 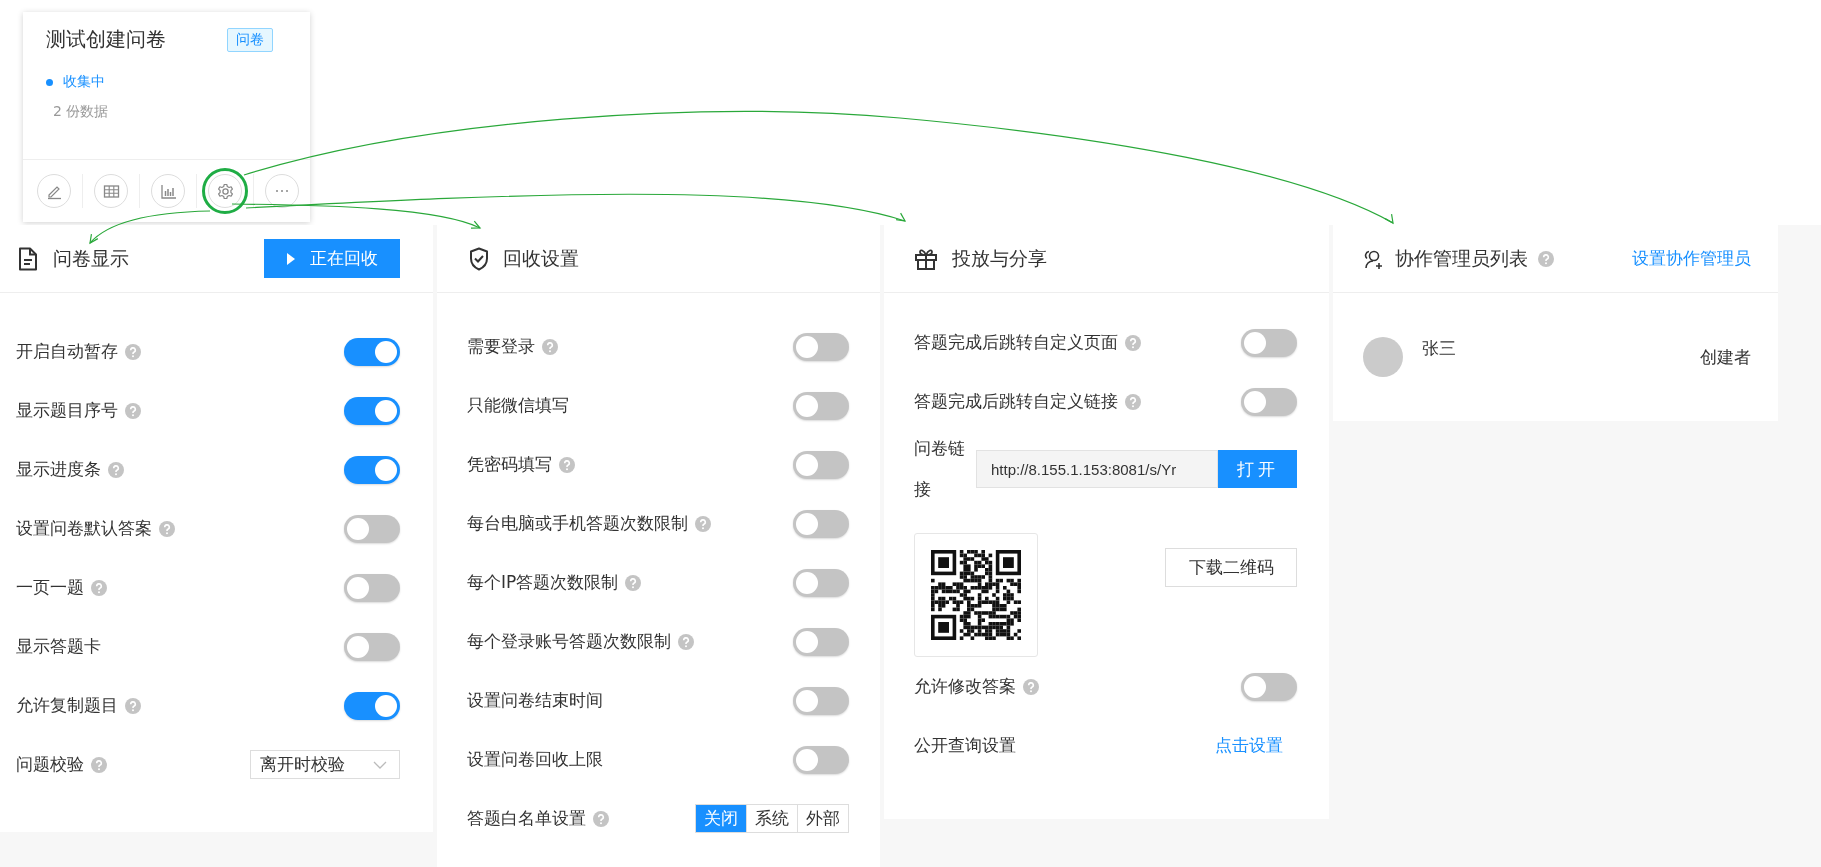 What do you see at coordinates (67, 351) in the screenshot?
I see `setting-label: 开启自动暂存` at bounding box center [67, 351].